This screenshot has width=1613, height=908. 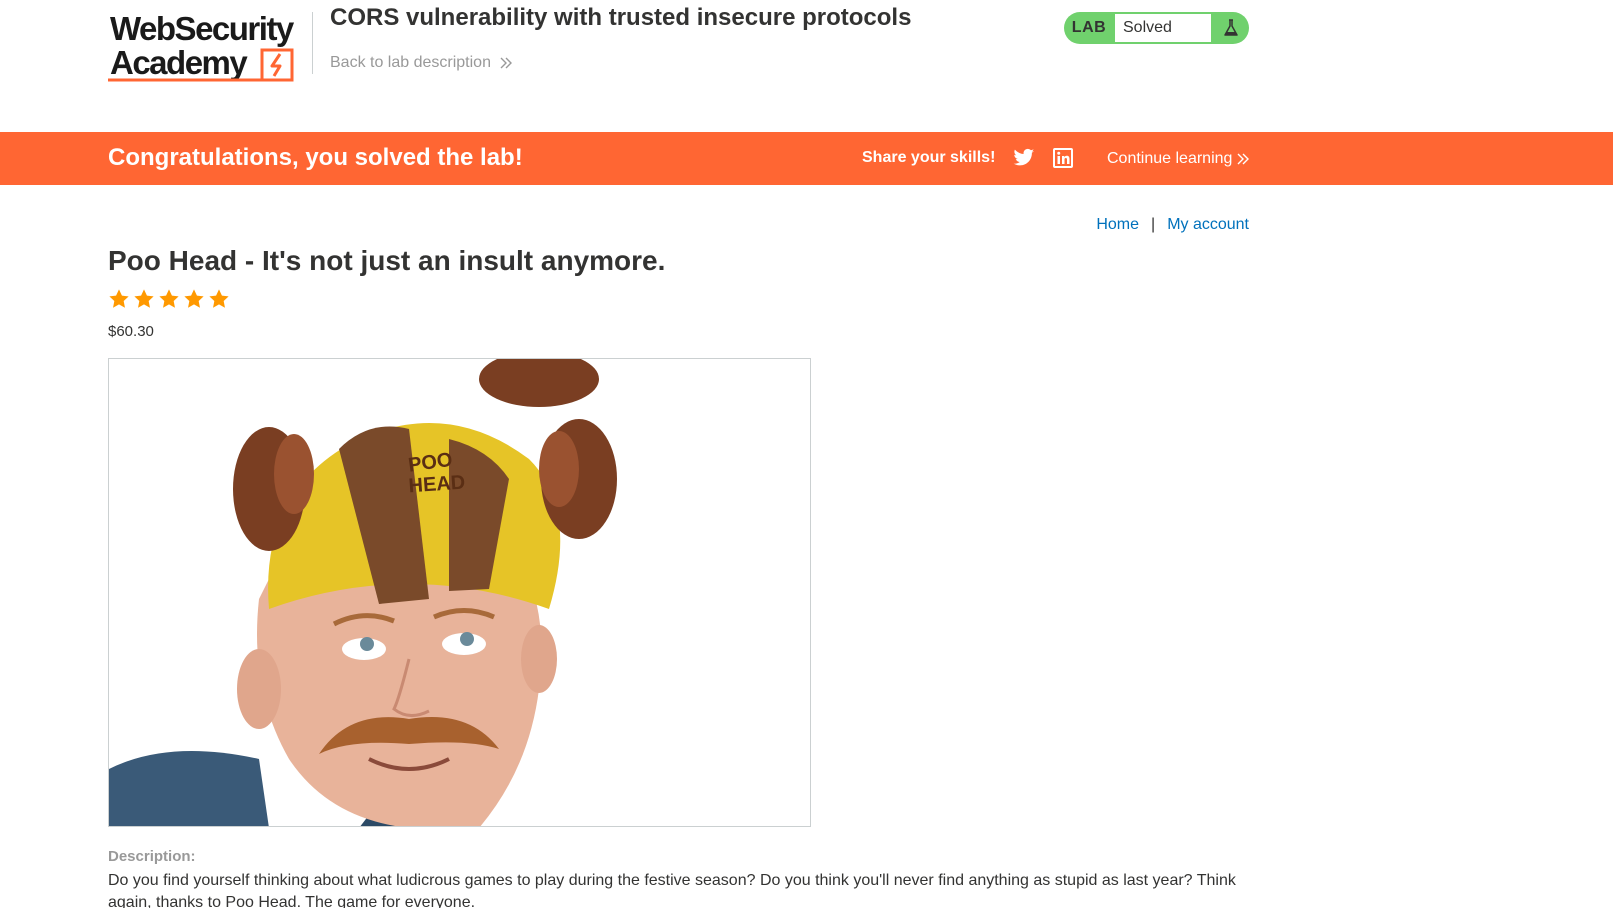 What do you see at coordinates (1230, 28) in the screenshot?
I see `flask-icon` at bounding box center [1230, 28].